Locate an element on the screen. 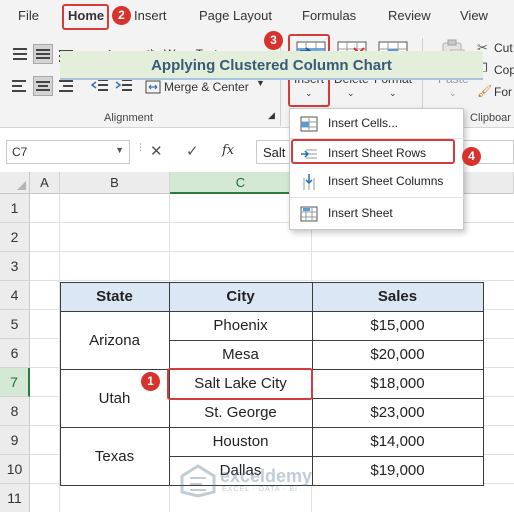  formula-content: Salt is located at coordinates (274, 152).